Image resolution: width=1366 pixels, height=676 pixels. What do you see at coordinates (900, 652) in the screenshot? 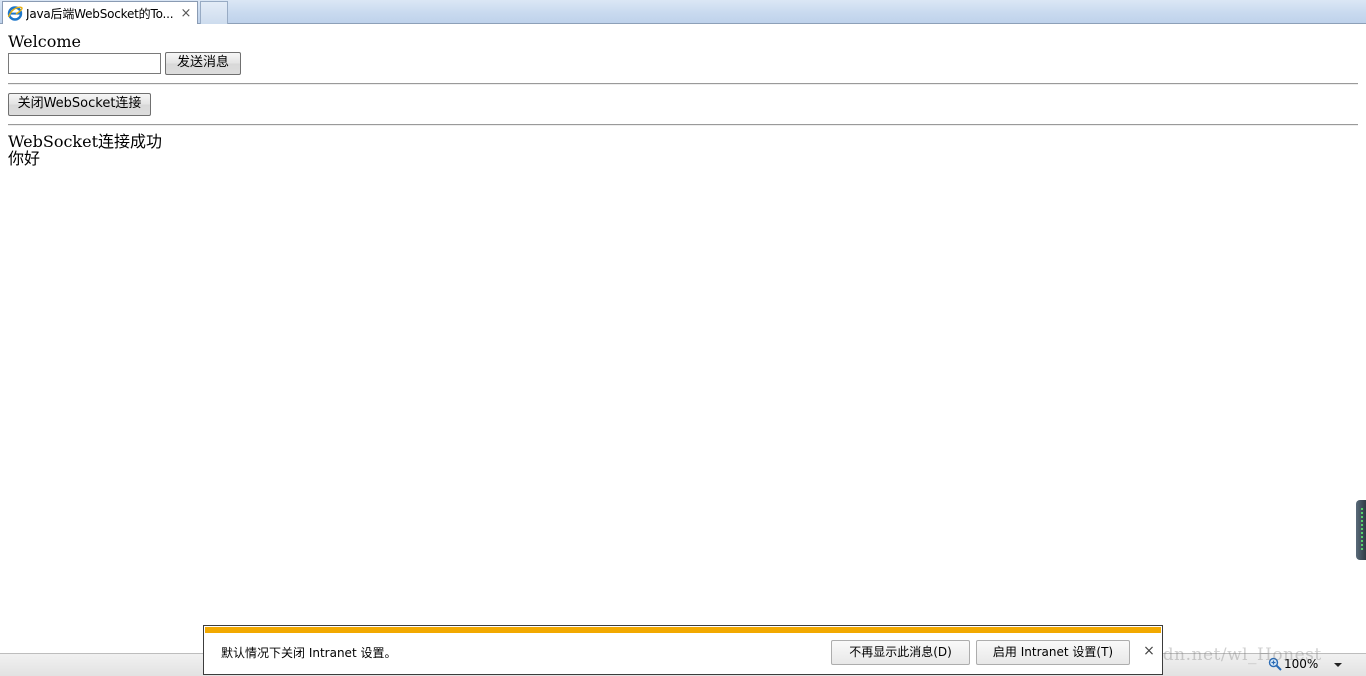
I see `dont-show-again-button: 不再显示此消息(D)` at bounding box center [900, 652].